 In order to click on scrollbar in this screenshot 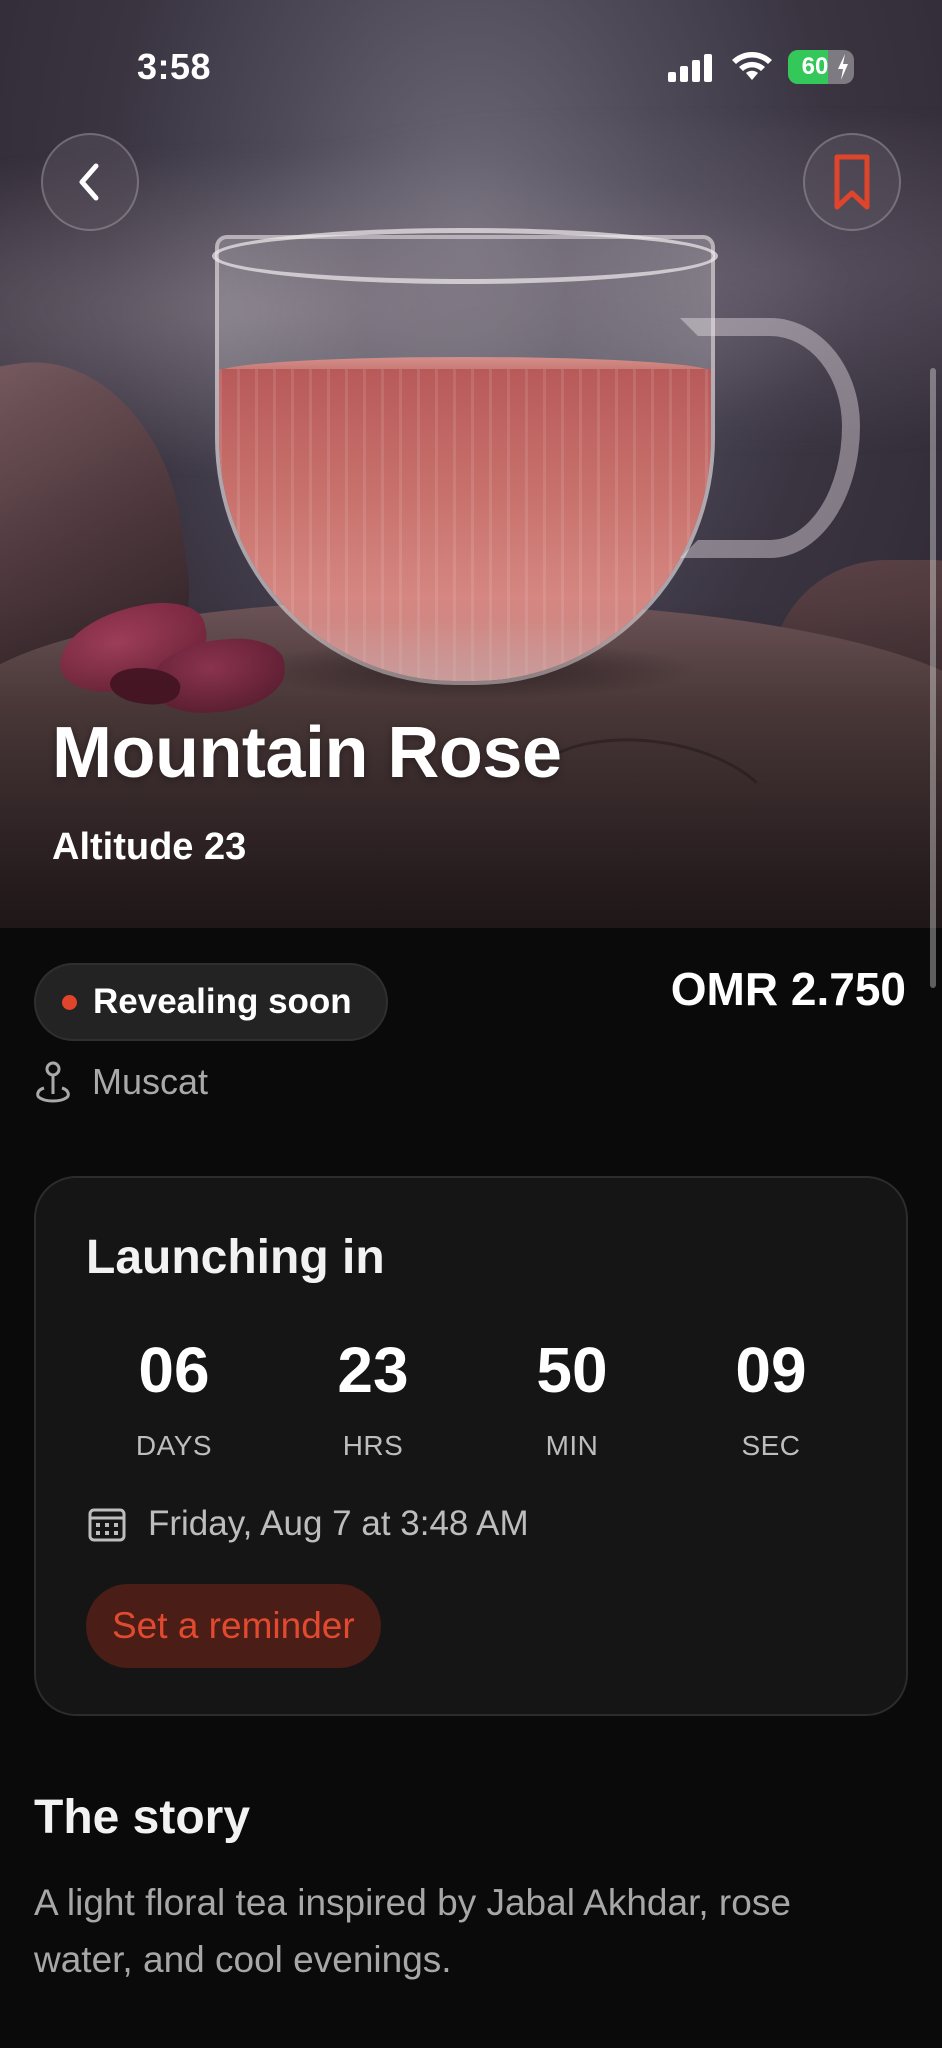, I will do `click(933, 678)`.